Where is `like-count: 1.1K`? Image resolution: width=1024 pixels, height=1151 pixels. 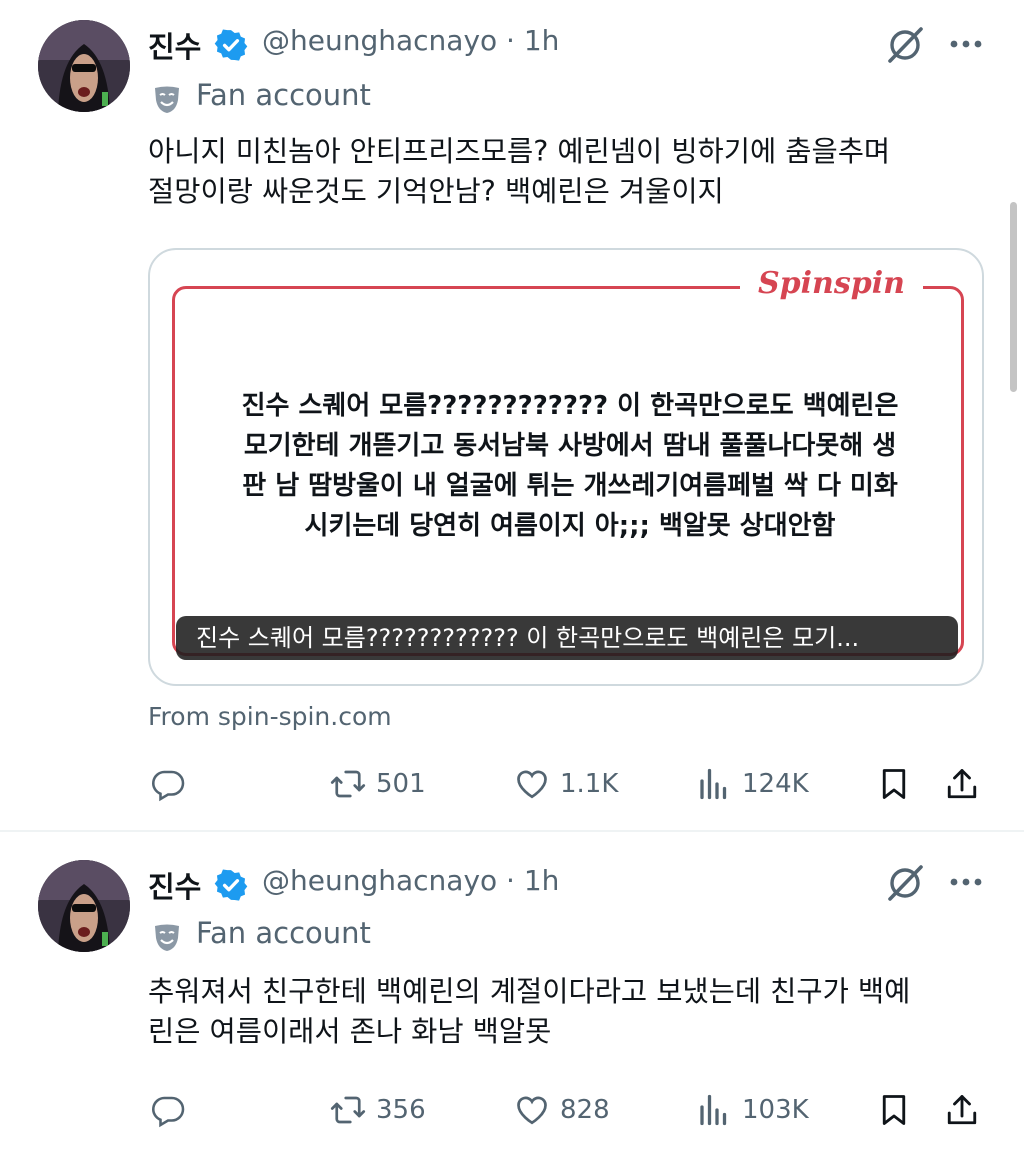
like-count: 1.1K is located at coordinates (589, 784).